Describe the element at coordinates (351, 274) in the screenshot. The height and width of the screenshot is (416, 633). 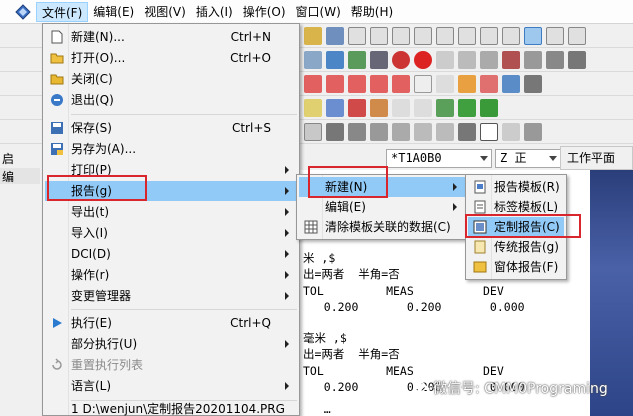
I see `editor-line: 出=两者 半角=否` at that location.